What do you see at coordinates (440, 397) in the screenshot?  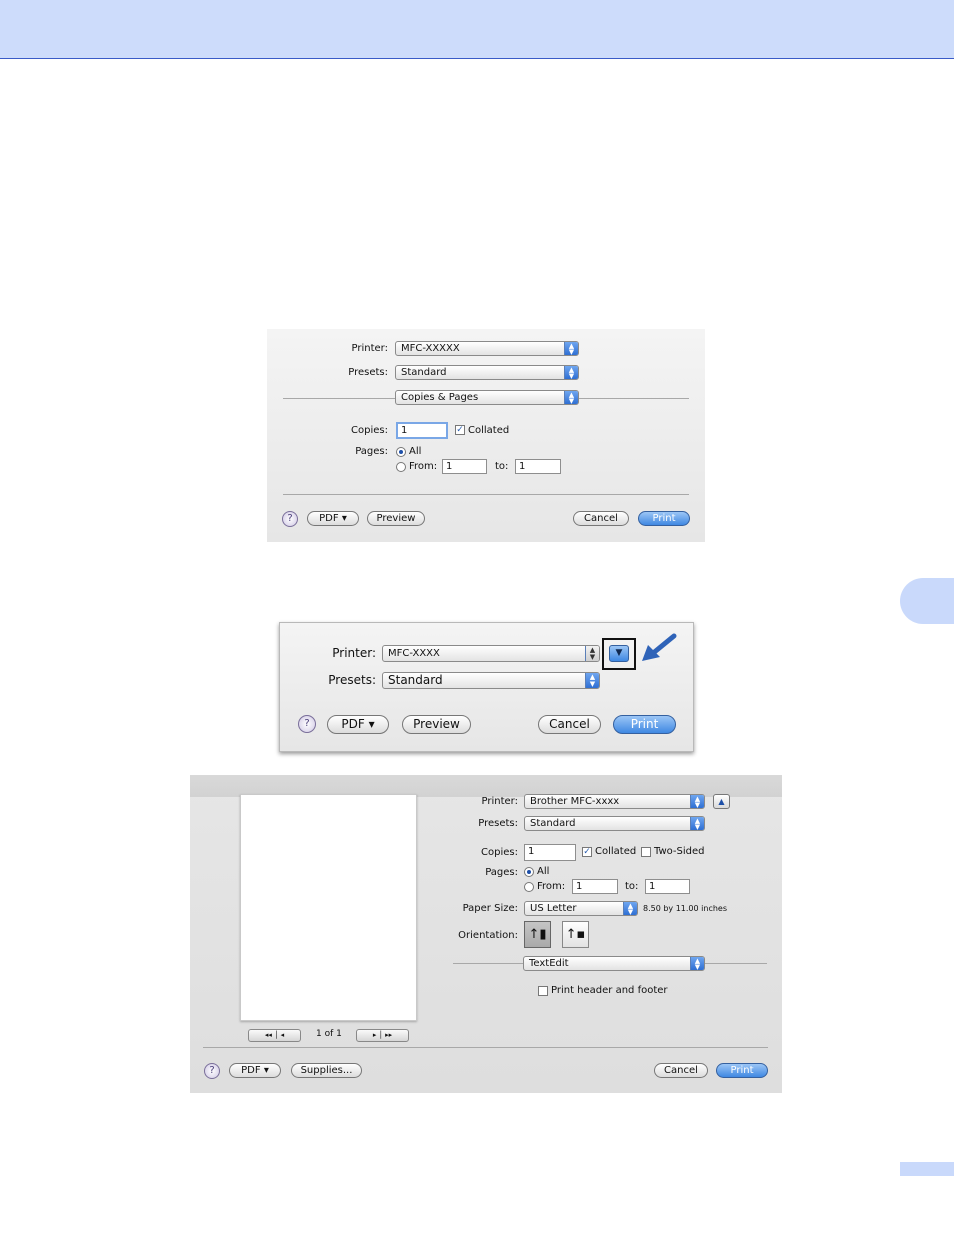 I see `panel-value: Copies & Pages` at bounding box center [440, 397].